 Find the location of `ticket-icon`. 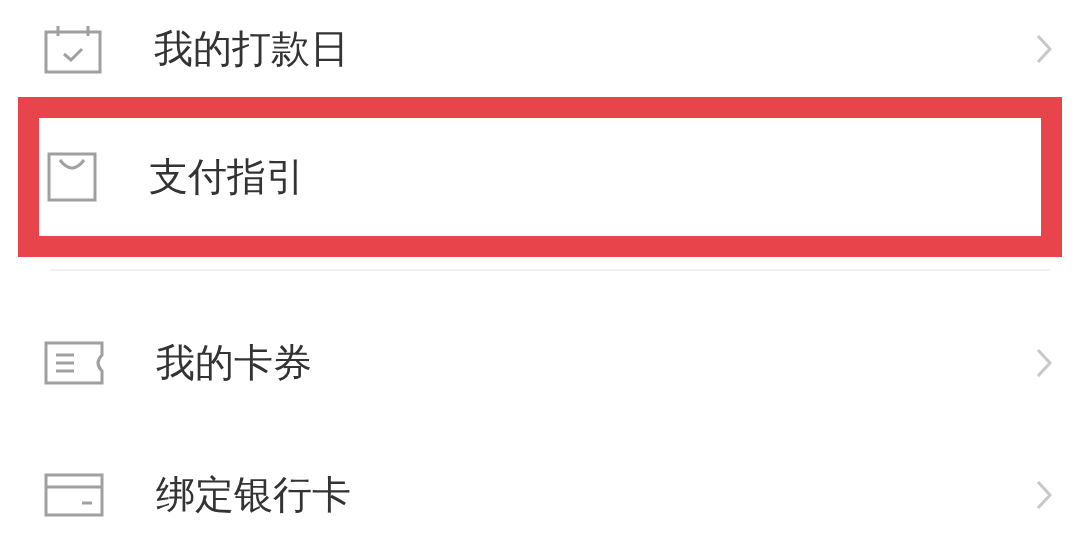

ticket-icon is located at coordinates (74, 363).